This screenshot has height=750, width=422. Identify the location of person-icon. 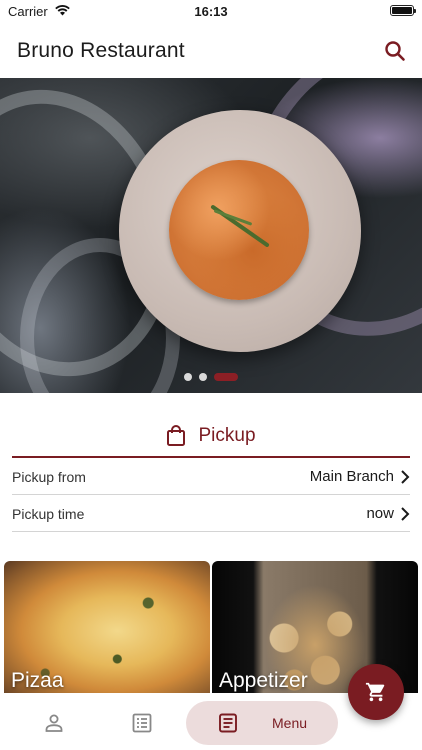
(54, 723).